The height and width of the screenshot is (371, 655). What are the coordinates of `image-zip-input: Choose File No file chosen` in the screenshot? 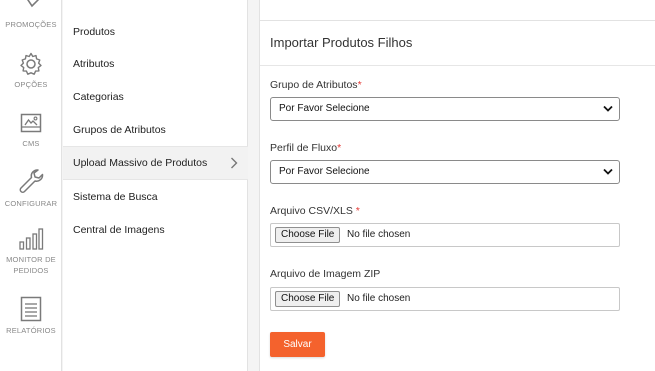 It's located at (445, 299).